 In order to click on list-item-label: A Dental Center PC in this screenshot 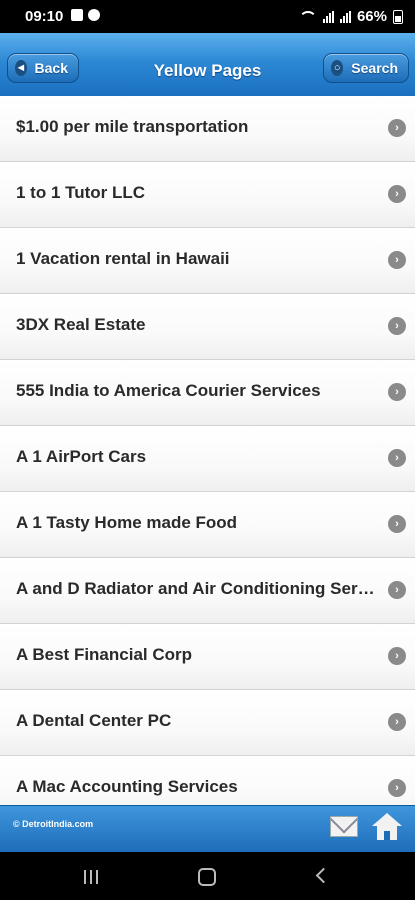, I will do `click(94, 720)`.